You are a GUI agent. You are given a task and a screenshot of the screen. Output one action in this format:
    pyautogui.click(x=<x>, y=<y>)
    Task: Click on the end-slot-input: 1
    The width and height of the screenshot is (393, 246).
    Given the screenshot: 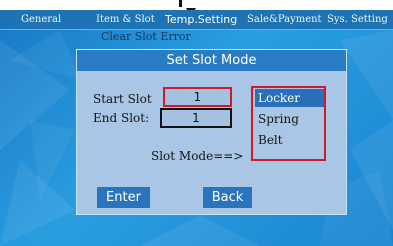 What is the action you would take?
    pyautogui.click(x=196, y=118)
    